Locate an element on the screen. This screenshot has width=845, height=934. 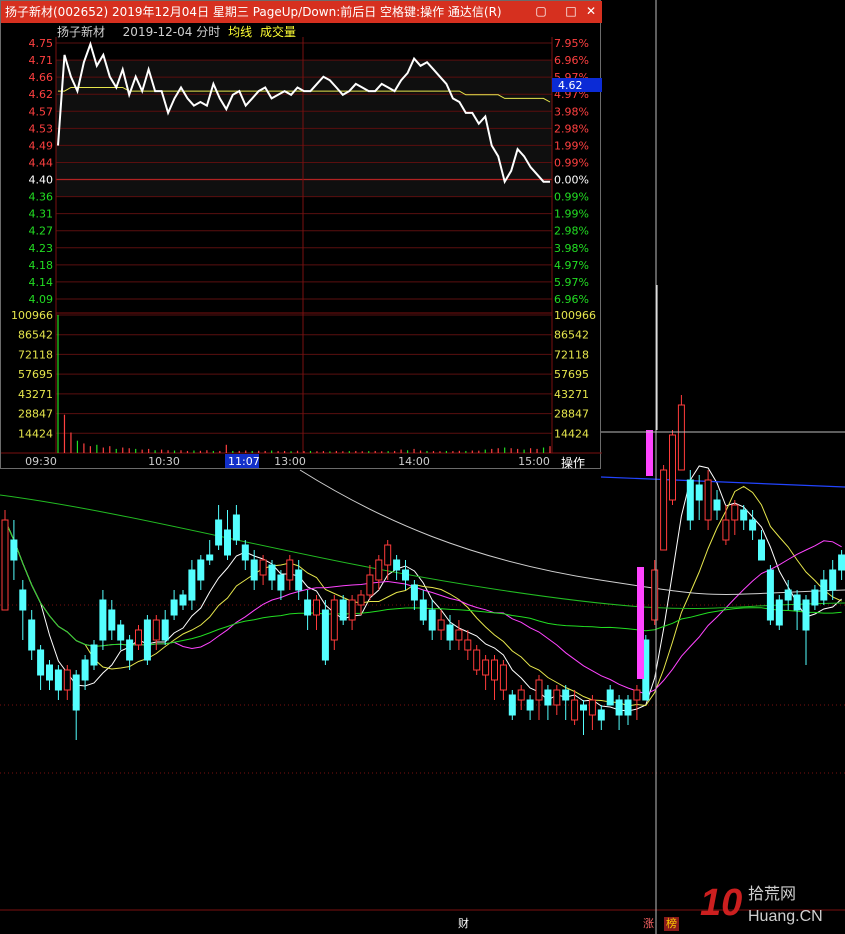
pct-tick-label: 3.98% is located at coordinates (571, 111).